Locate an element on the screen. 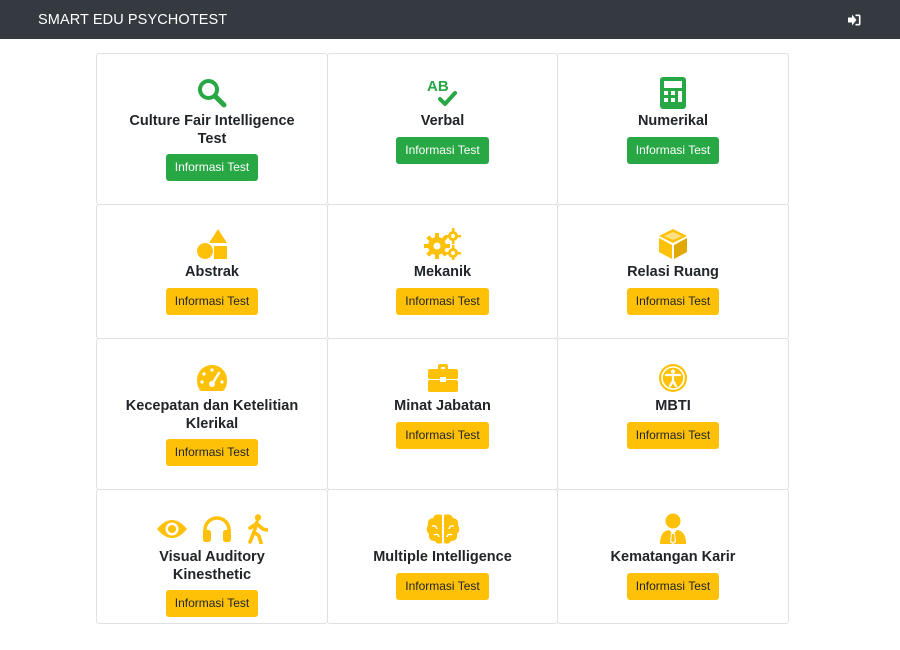 This screenshot has width=900, height=650. card-multiple-intelligence: Multiple Intelligence Informasi Test is located at coordinates (442, 556).